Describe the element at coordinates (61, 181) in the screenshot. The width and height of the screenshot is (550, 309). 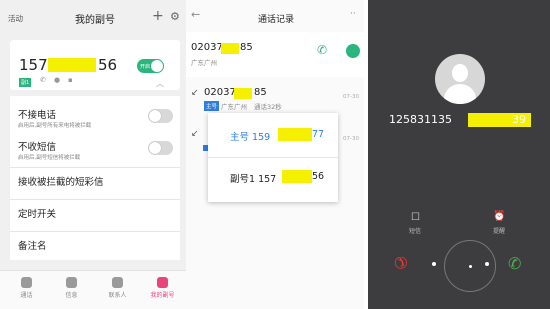
I see `blocked-messages-link: 接收被拦截的短彩信` at that location.